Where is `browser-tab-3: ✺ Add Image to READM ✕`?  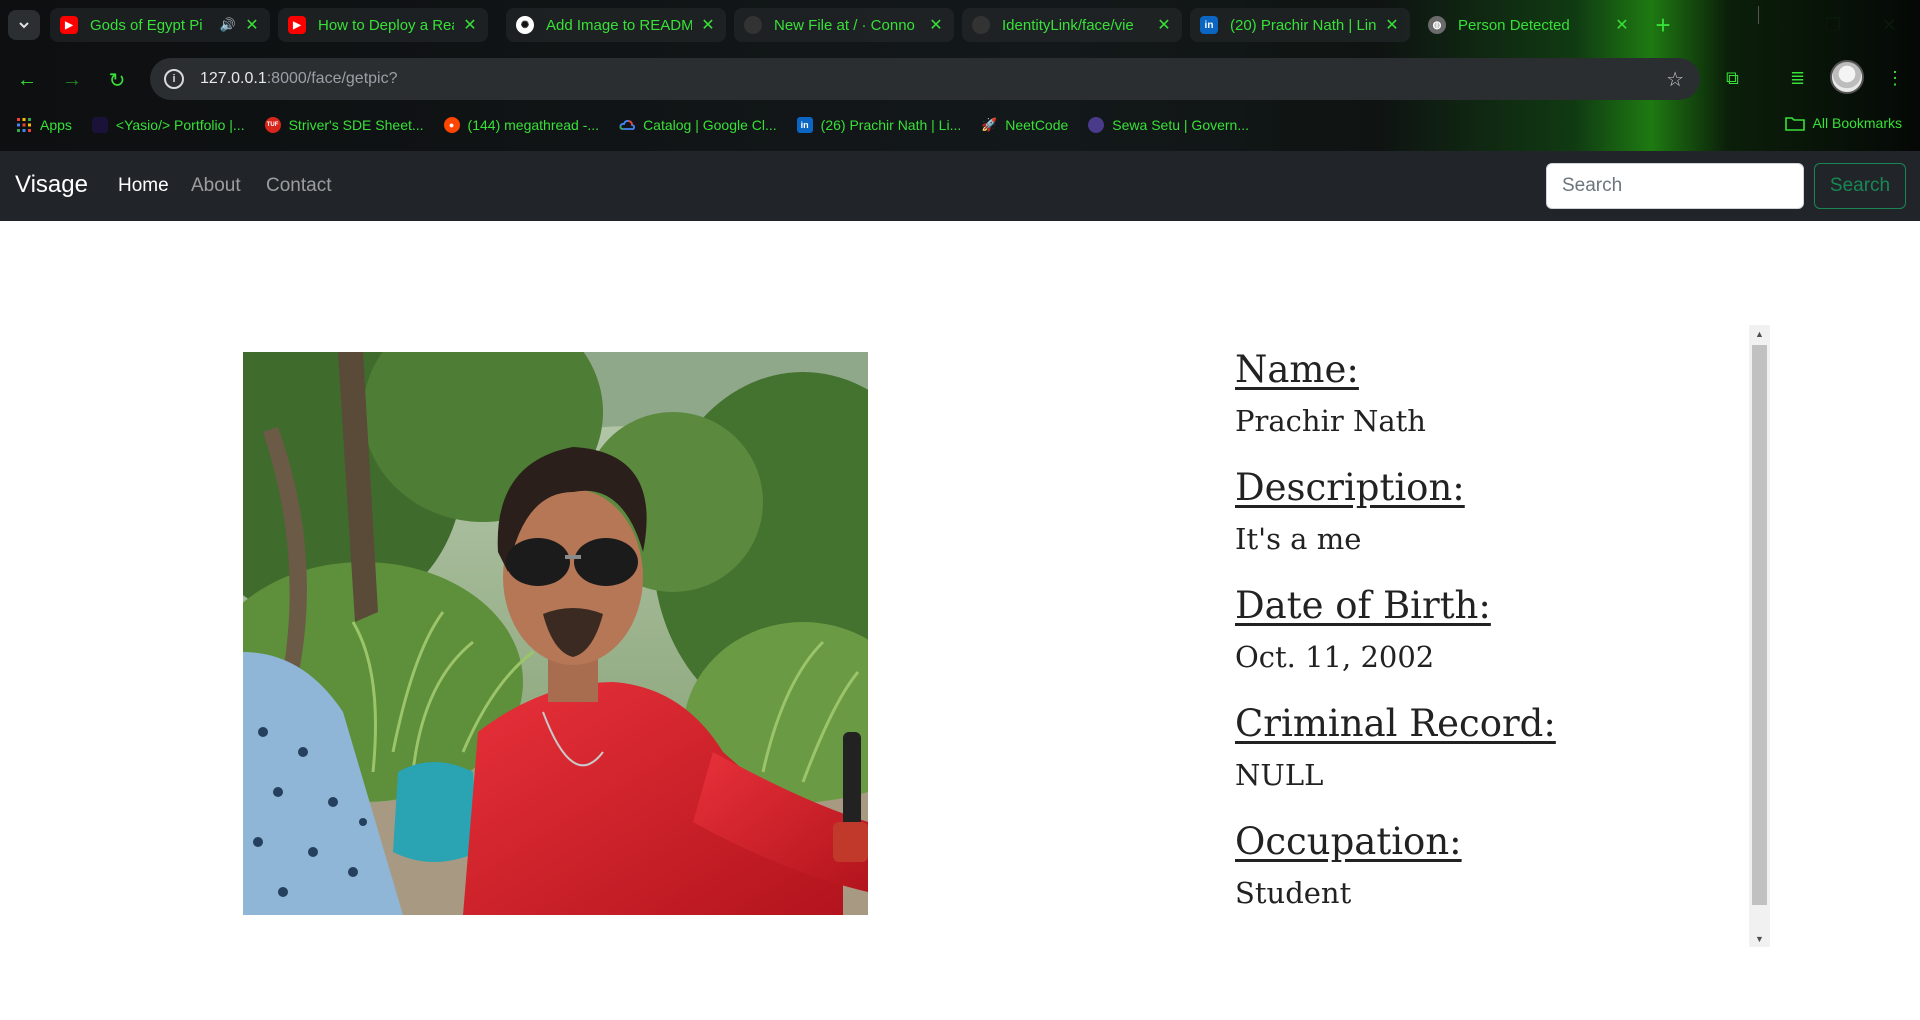
browser-tab-3: ✺ Add Image to READM ✕ is located at coordinates (616, 25).